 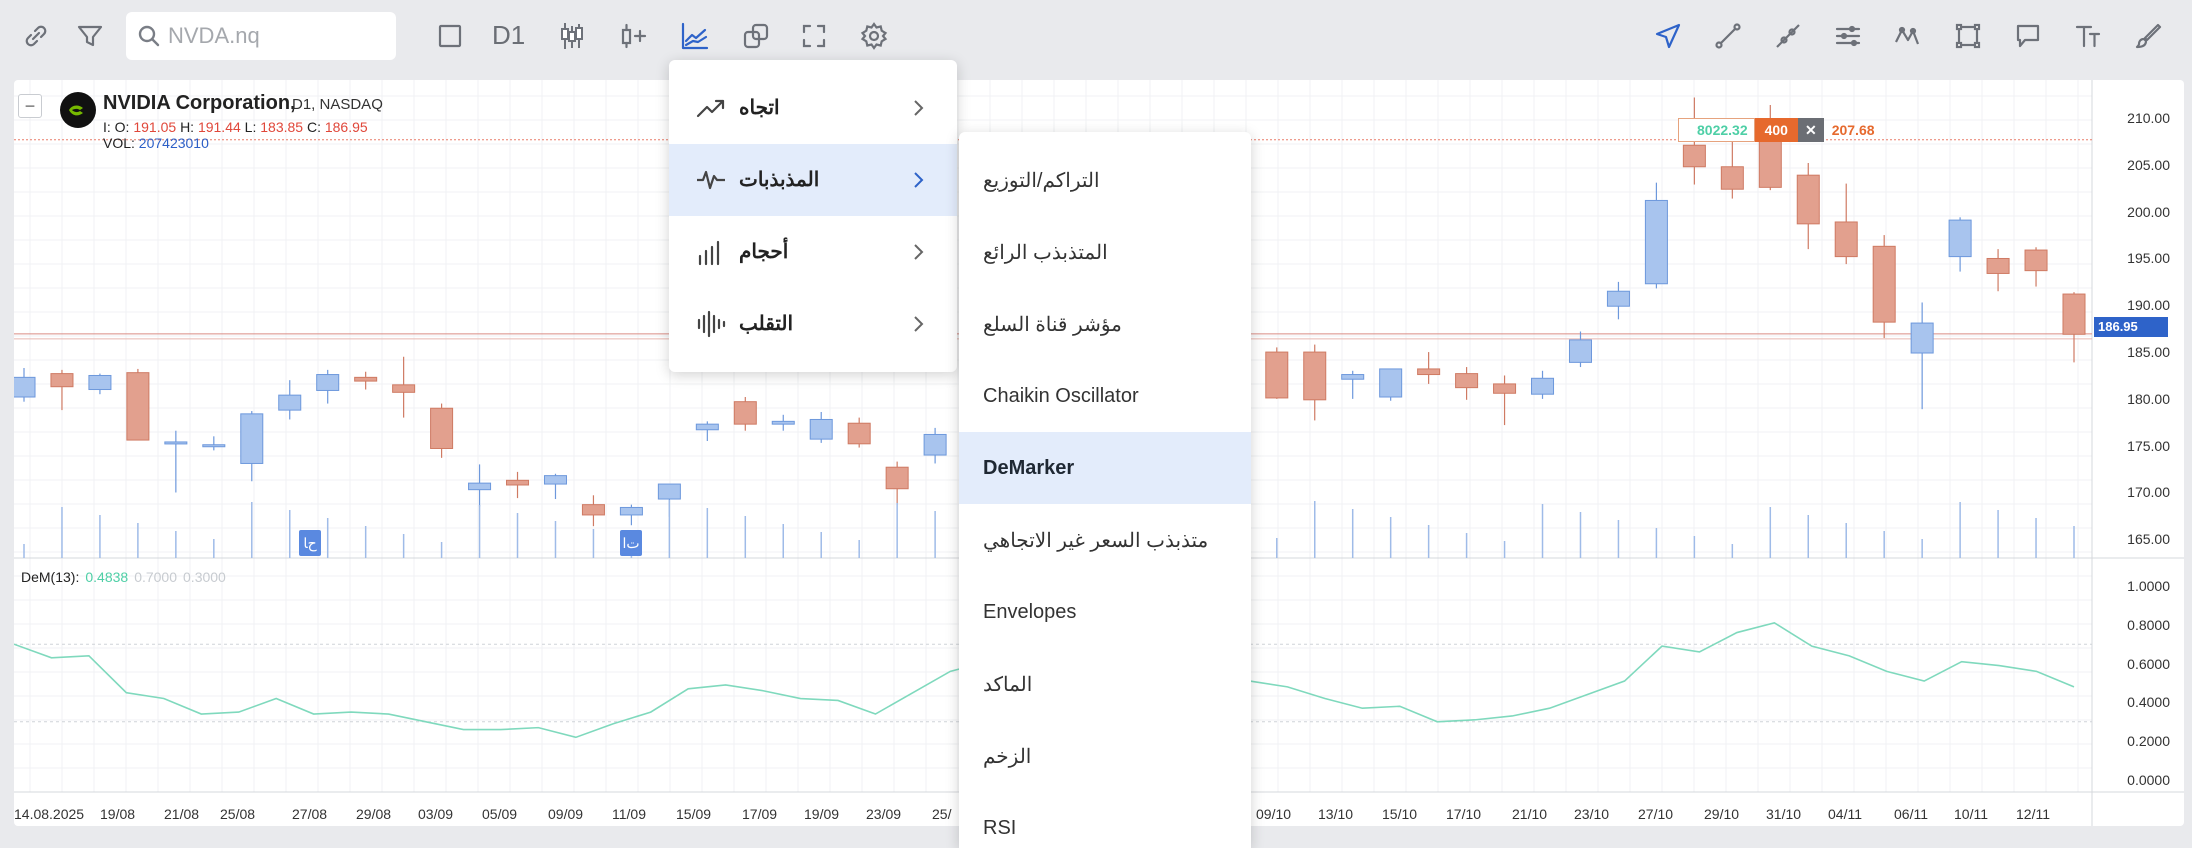 What do you see at coordinates (1105, 684) in the screenshot?
I see `menu-item-macd: الماكد` at bounding box center [1105, 684].